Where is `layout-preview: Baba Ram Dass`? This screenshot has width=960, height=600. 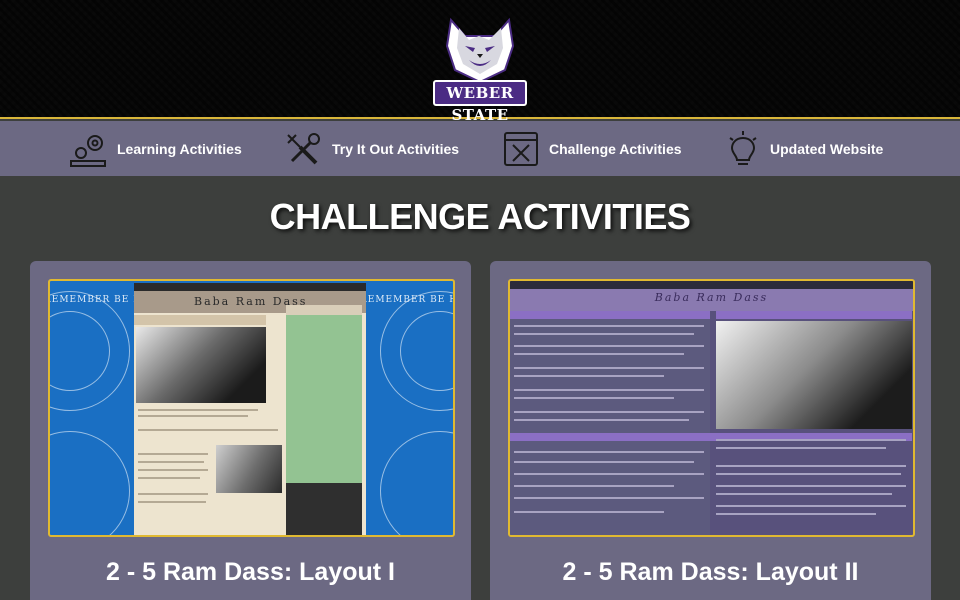 layout-preview: Baba Ram Dass is located at coordinates (250, 409).